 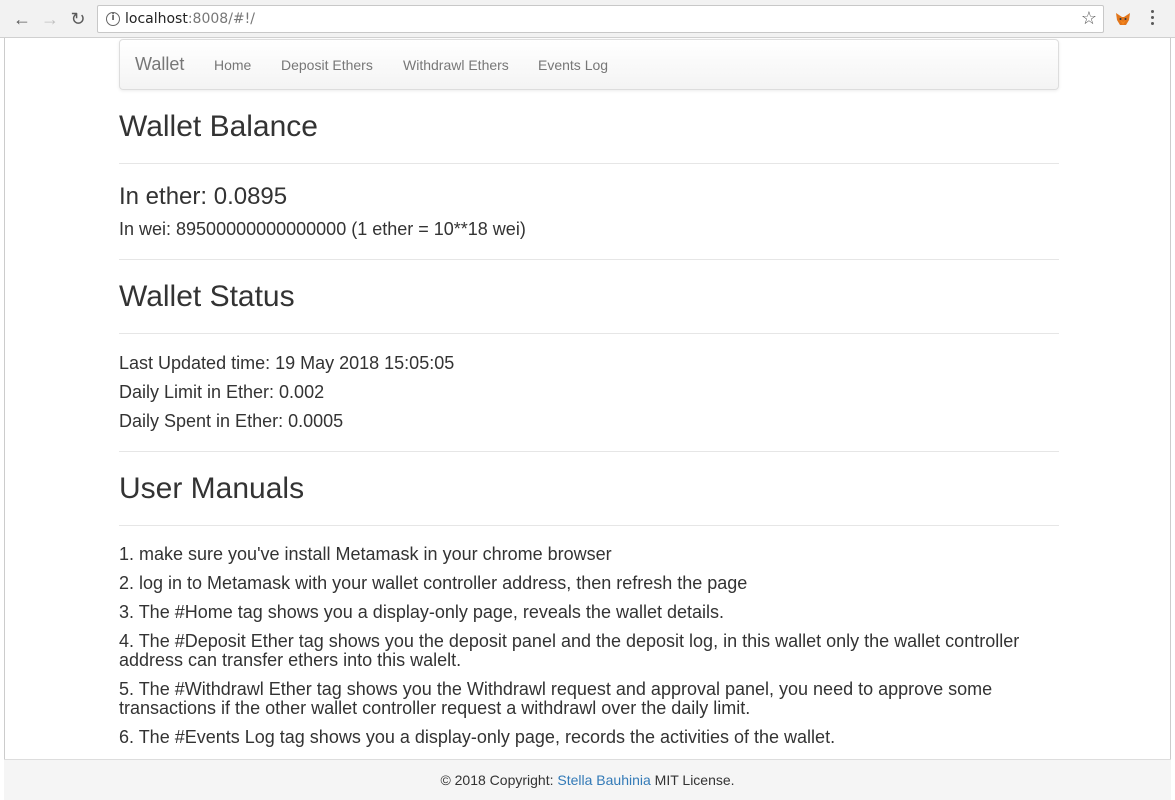 I want to click on back-arrow-icon: ←, so click(x=22, y=19).